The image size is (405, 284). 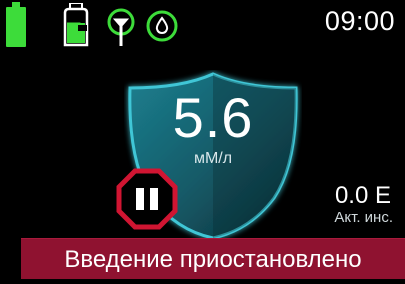 I want to click on glucose-value: 5.6, so click(x=213, y=117).